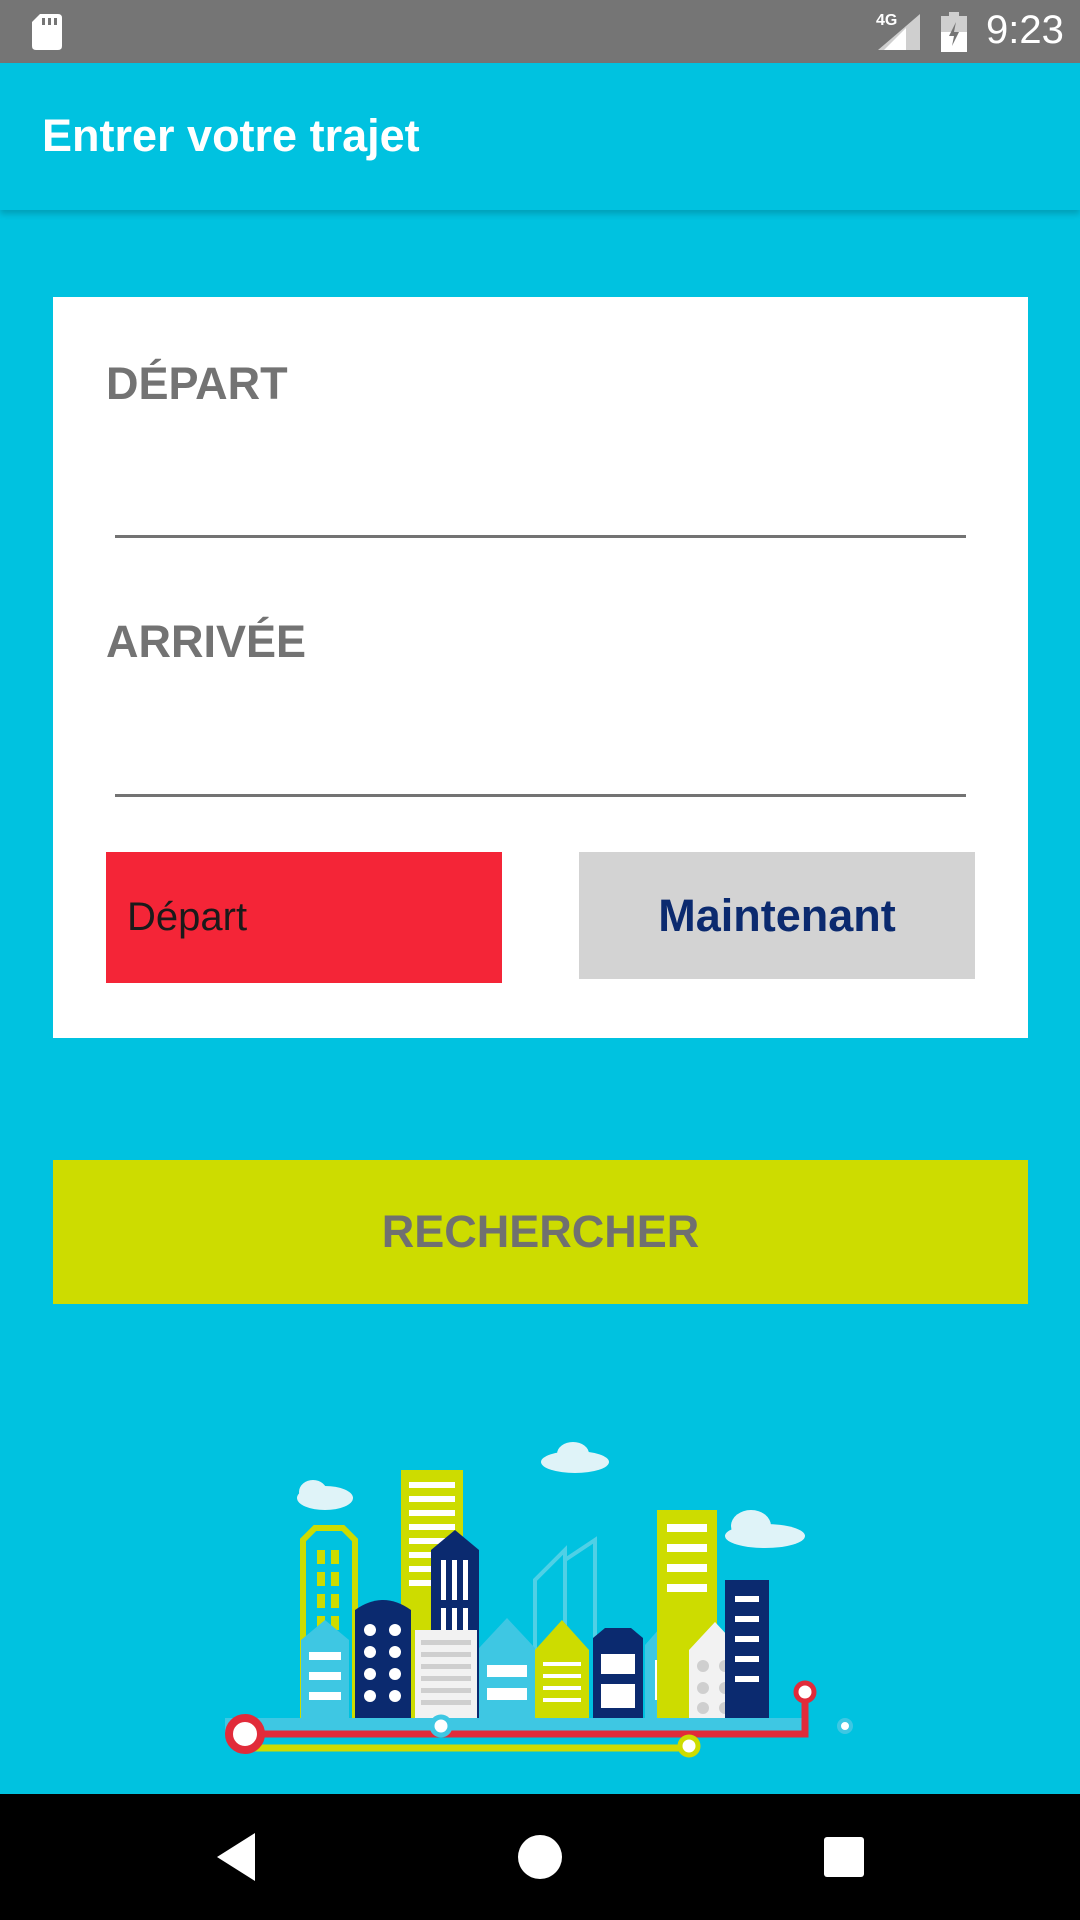  What do you see at coordinates (47, 32) in the screenshot?
I see `sd-card-icon` at bounding box center [47, 32].